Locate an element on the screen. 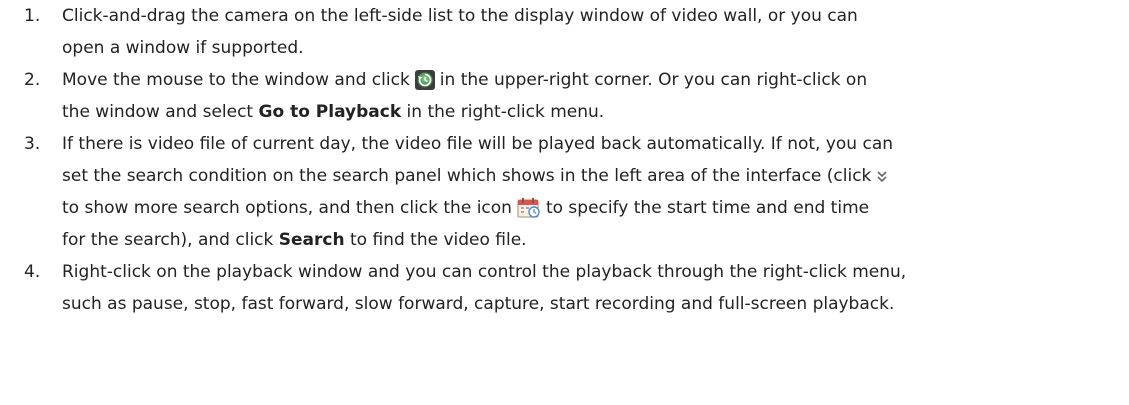 The image size is (1129, 405). double-chevron-down-icon is located at coordinates (882, 176).